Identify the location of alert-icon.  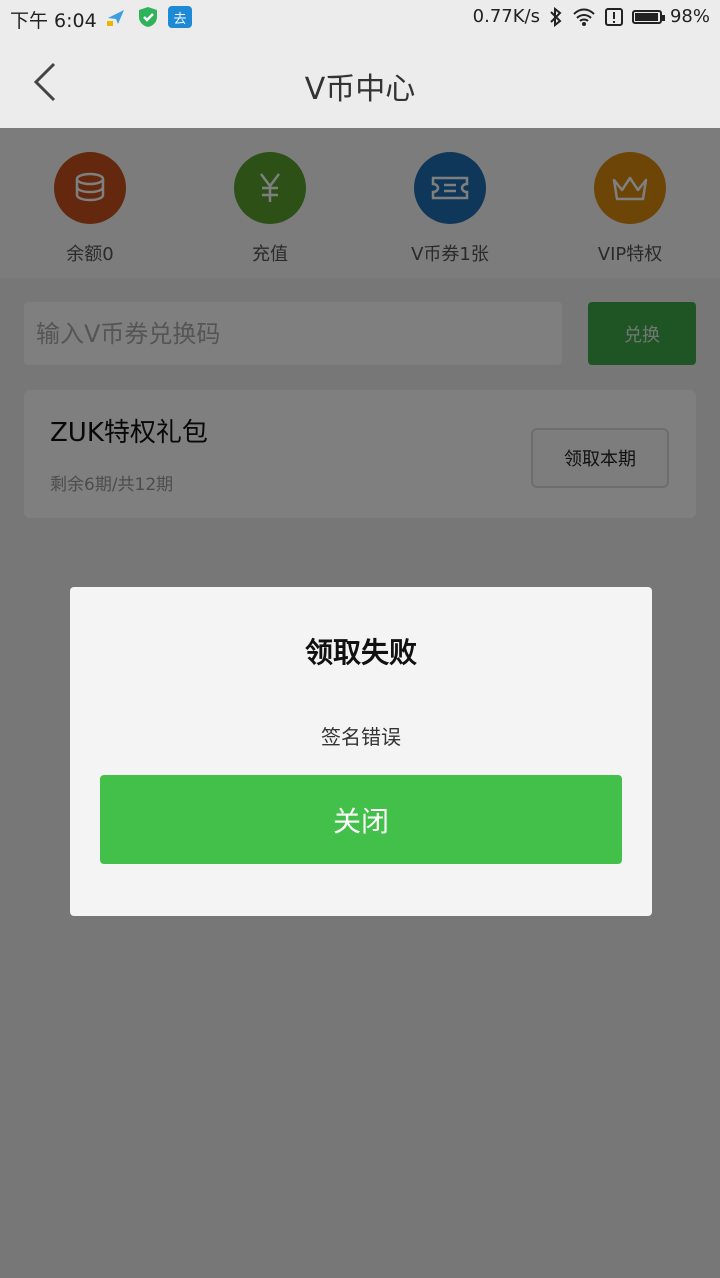
(613, 16).